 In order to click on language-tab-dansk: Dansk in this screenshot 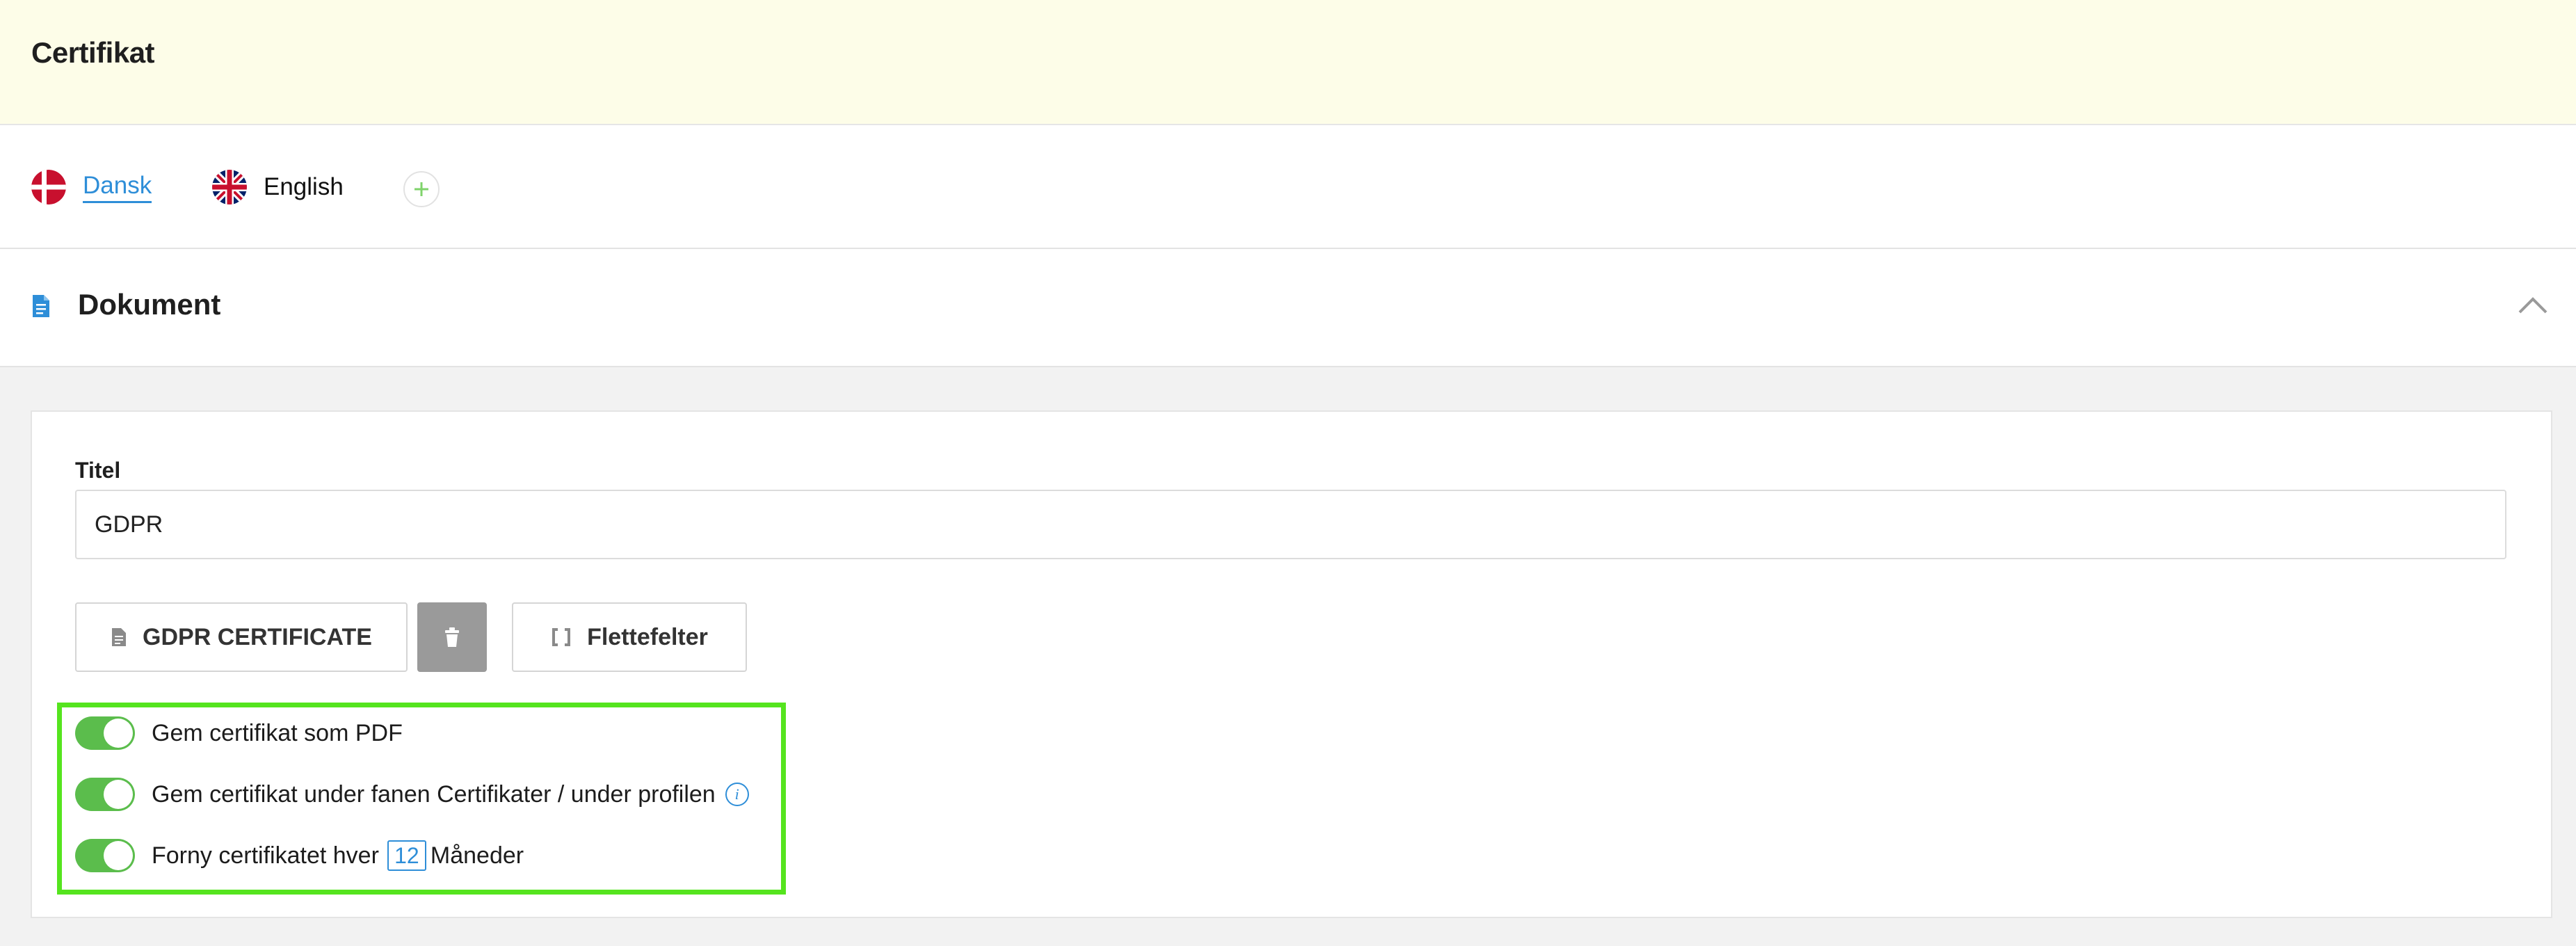, I will do `click(92, 188)`.